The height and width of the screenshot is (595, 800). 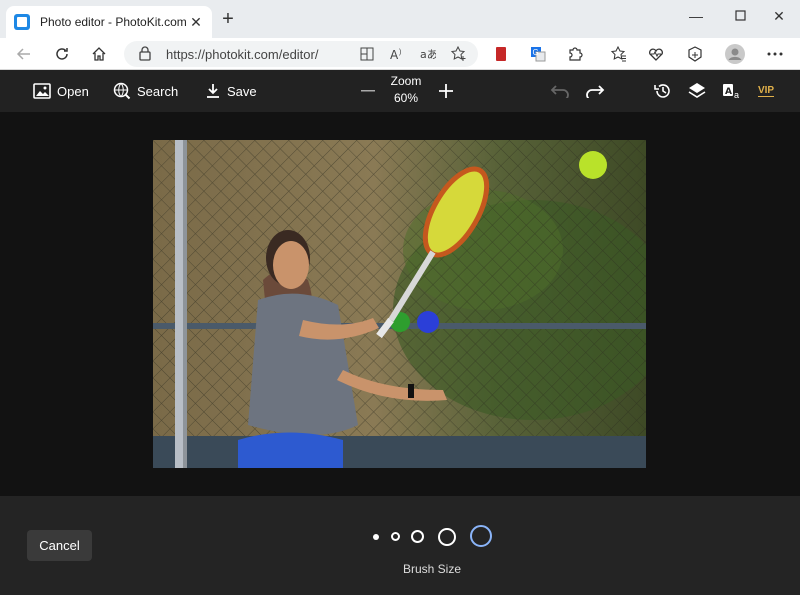 What do you see at coordinates (663, 91) in the screenshot?
I see `history-icon` at bounding box center [663, 91].